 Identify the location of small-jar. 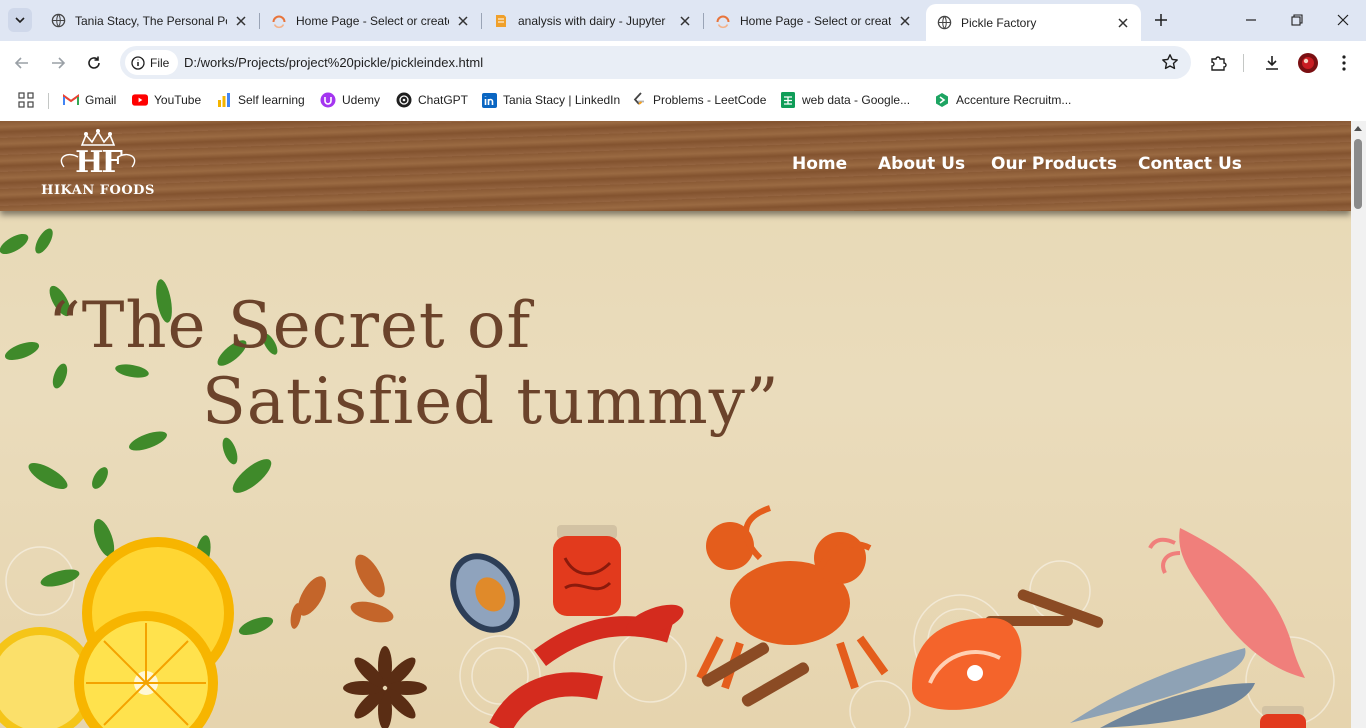
(1283, 717).